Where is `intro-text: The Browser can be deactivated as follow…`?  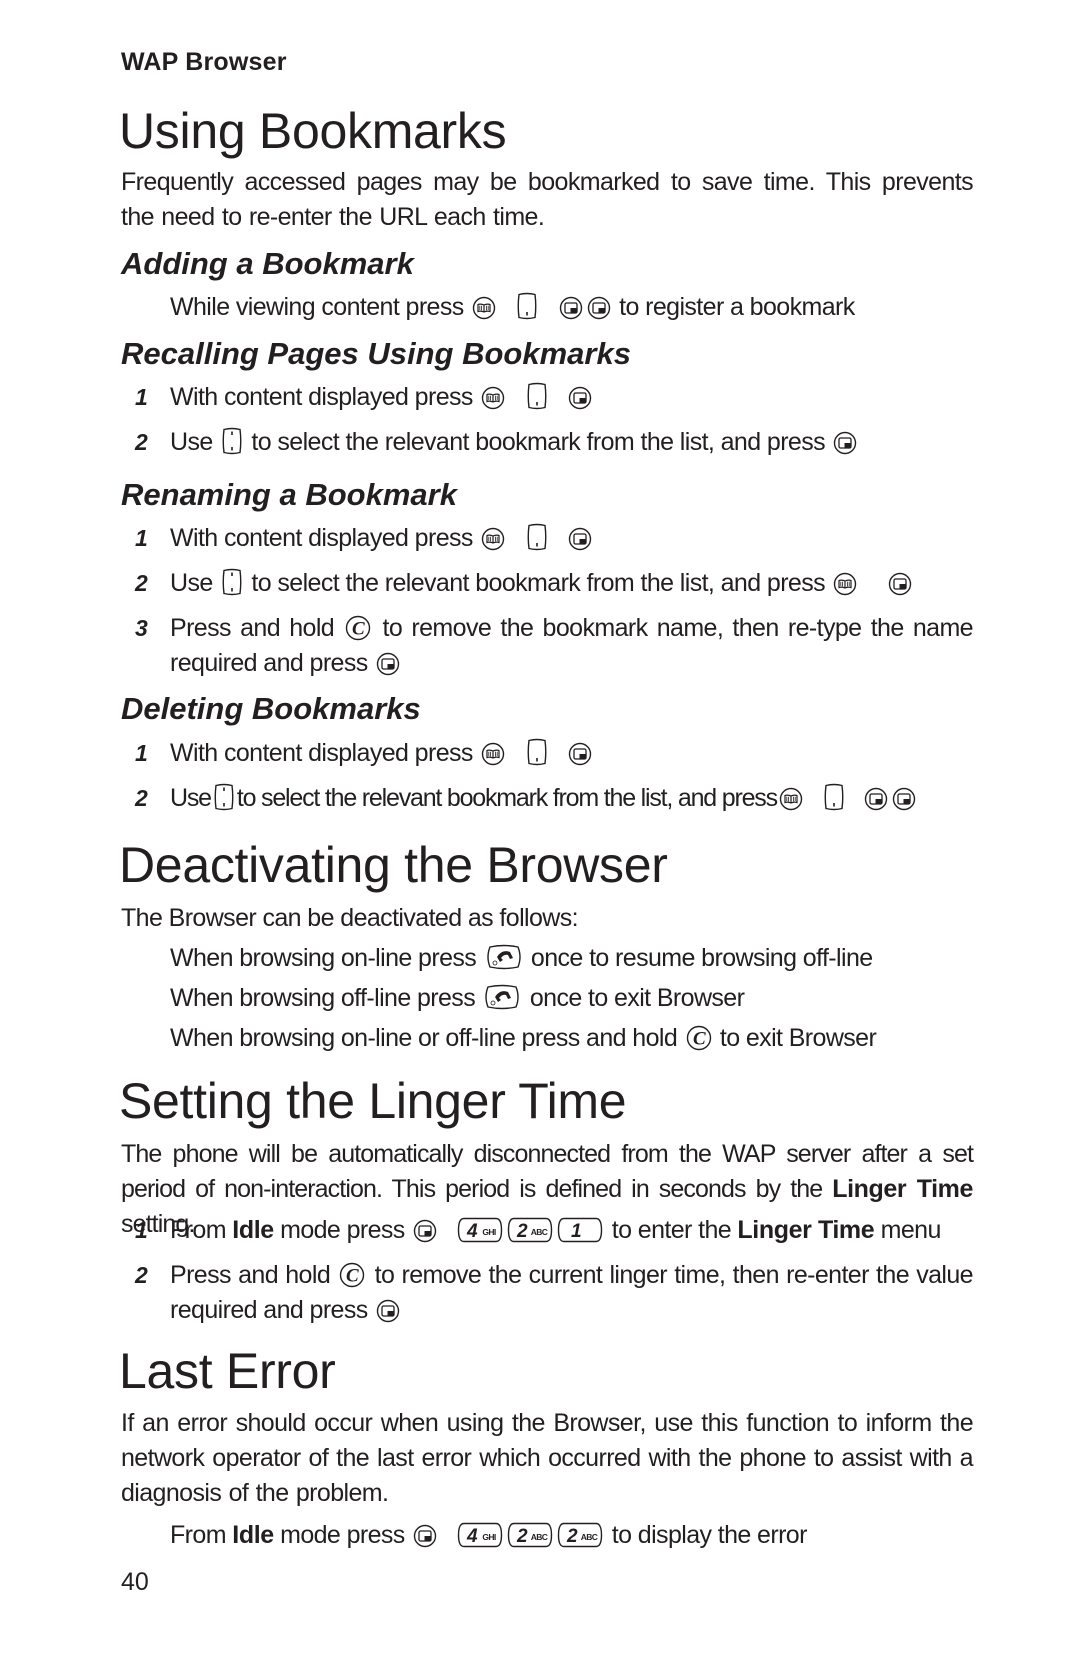
intro-text: The Browser can be deactivated as follow… is located at coordinates (350, 918).